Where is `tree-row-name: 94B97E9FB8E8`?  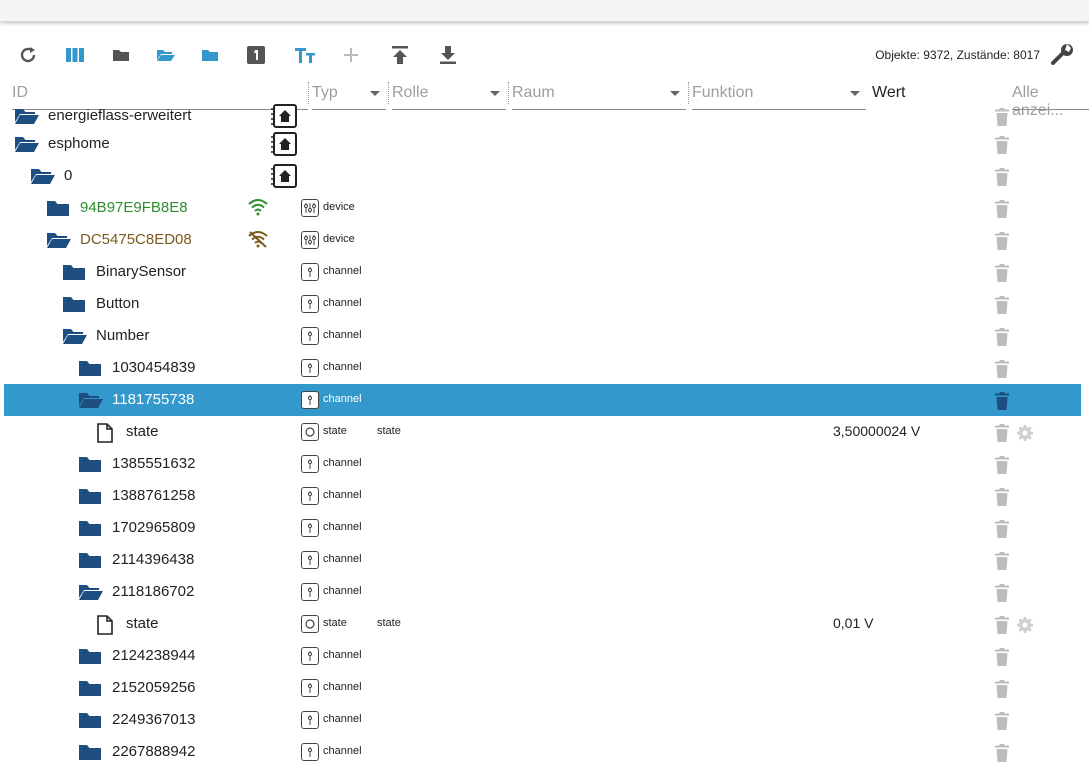
tree-row-name: 94B97E9FB8E8 is located at coordinates (134, 207).